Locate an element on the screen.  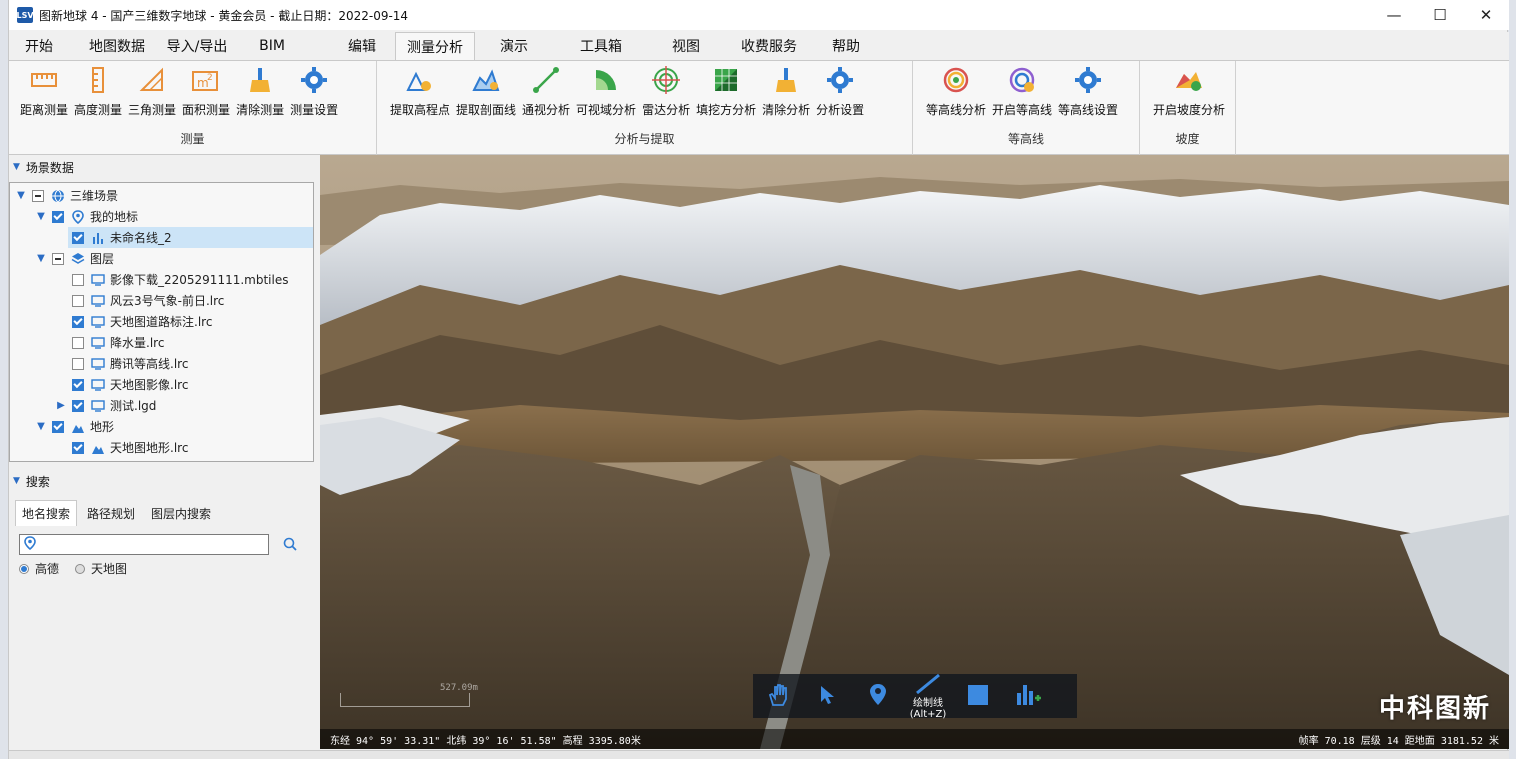
maximize-button: ☐ is located at coordinates (1440, 15).